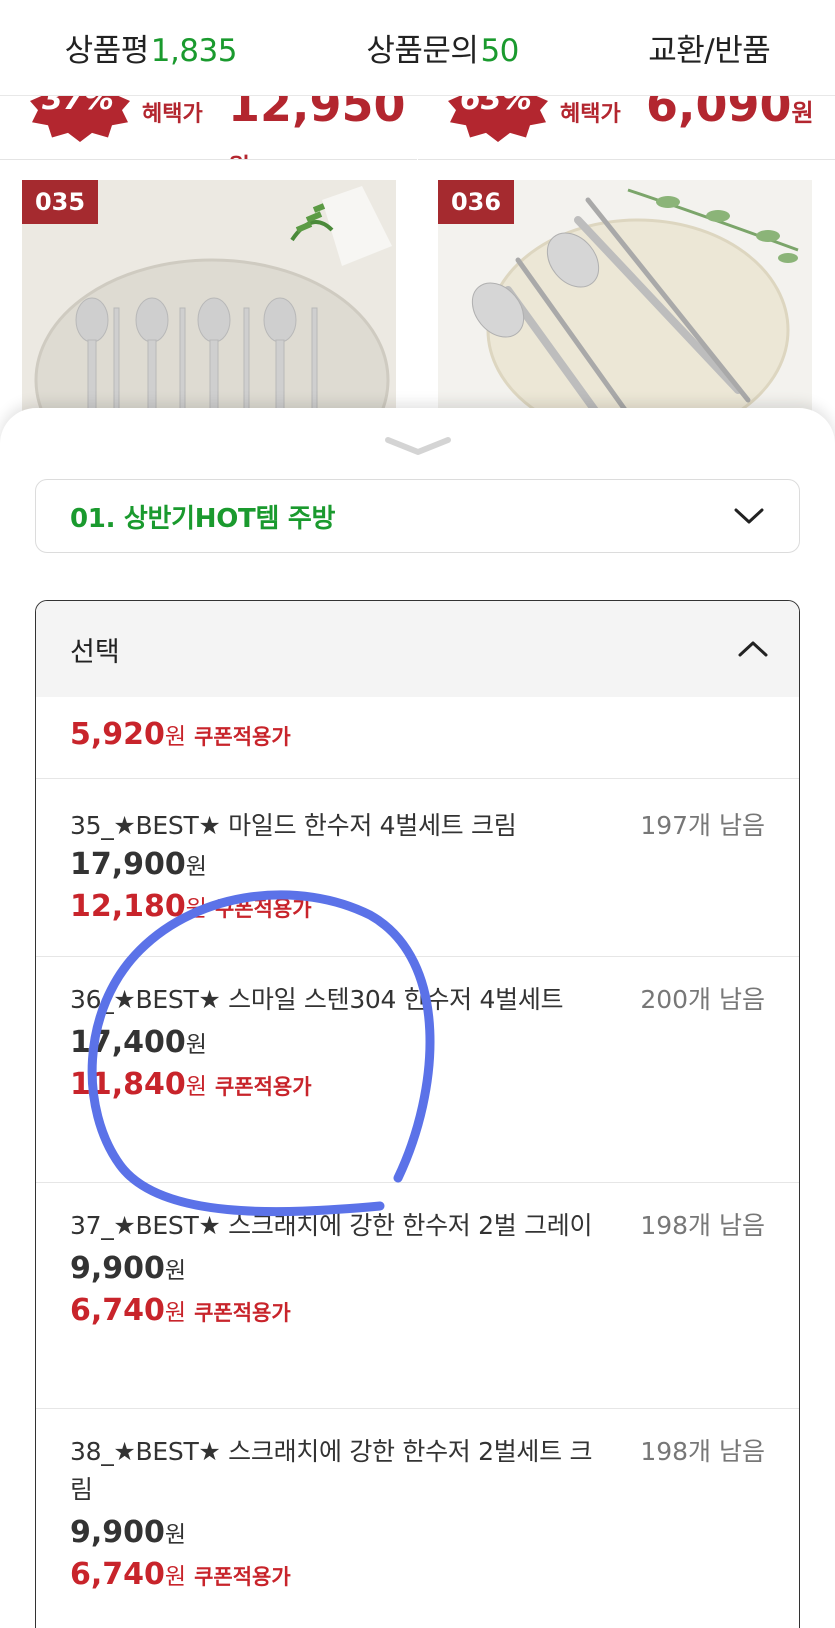  I want to click on tab-reviews-label: 상품평, so click(107, 51).